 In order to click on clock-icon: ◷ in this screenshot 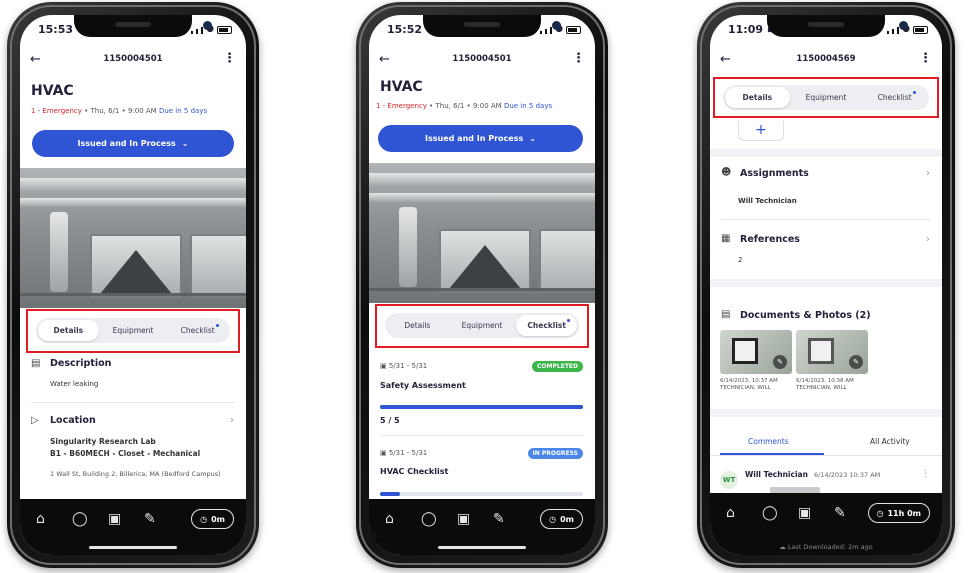, I will do `click(204, 519)`.